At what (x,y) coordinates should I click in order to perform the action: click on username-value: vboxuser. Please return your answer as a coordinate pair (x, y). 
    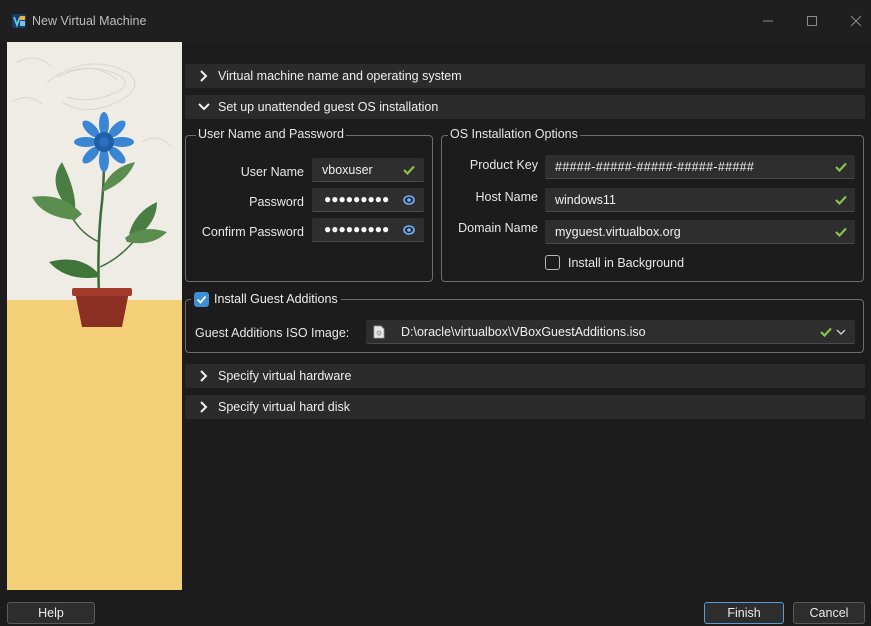
    Looking at the image, I should click on (347, 170).